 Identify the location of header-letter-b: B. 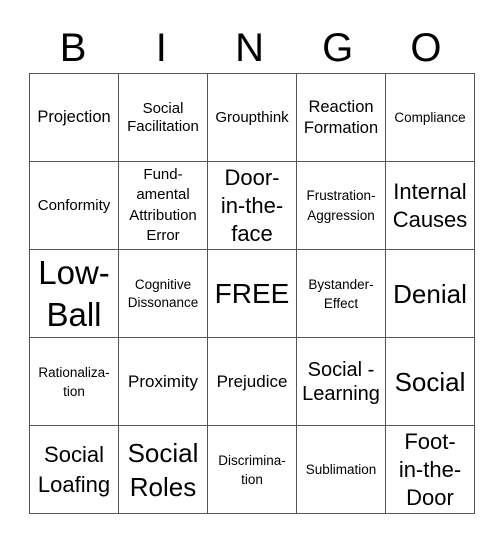
(73, 48).